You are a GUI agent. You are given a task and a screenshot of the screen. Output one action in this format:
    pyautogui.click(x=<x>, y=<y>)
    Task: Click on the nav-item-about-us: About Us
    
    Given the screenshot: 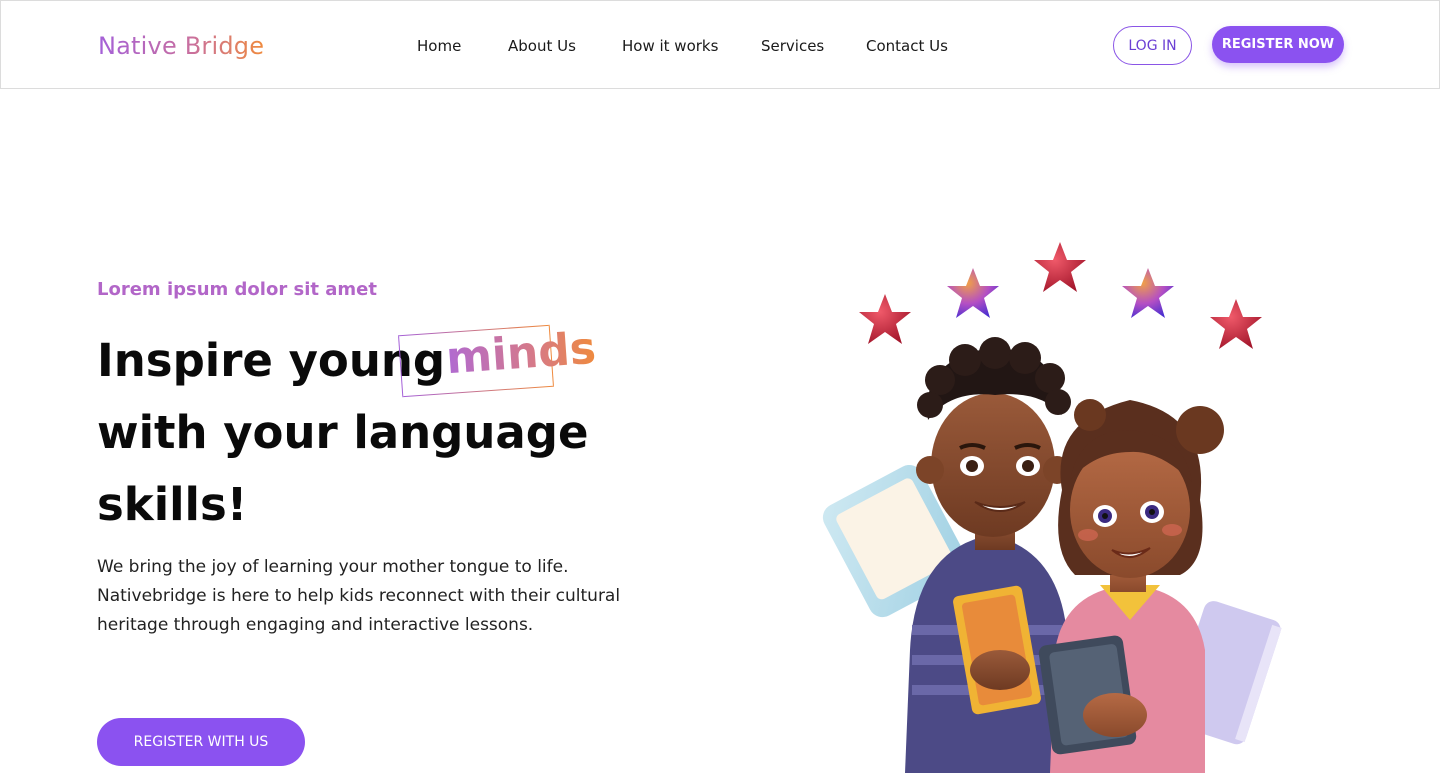 What is the action you would take?
    pyautogui.click(x=542, y=46)
    